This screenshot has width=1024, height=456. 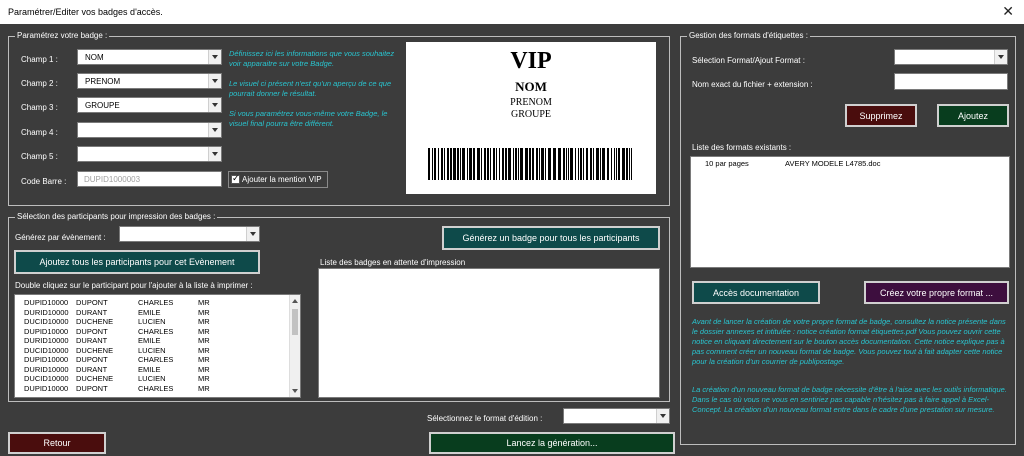 What do you see at coordinates (951, 57) in the screenshot?
I see `format-select` at bounding box center [951, 57].